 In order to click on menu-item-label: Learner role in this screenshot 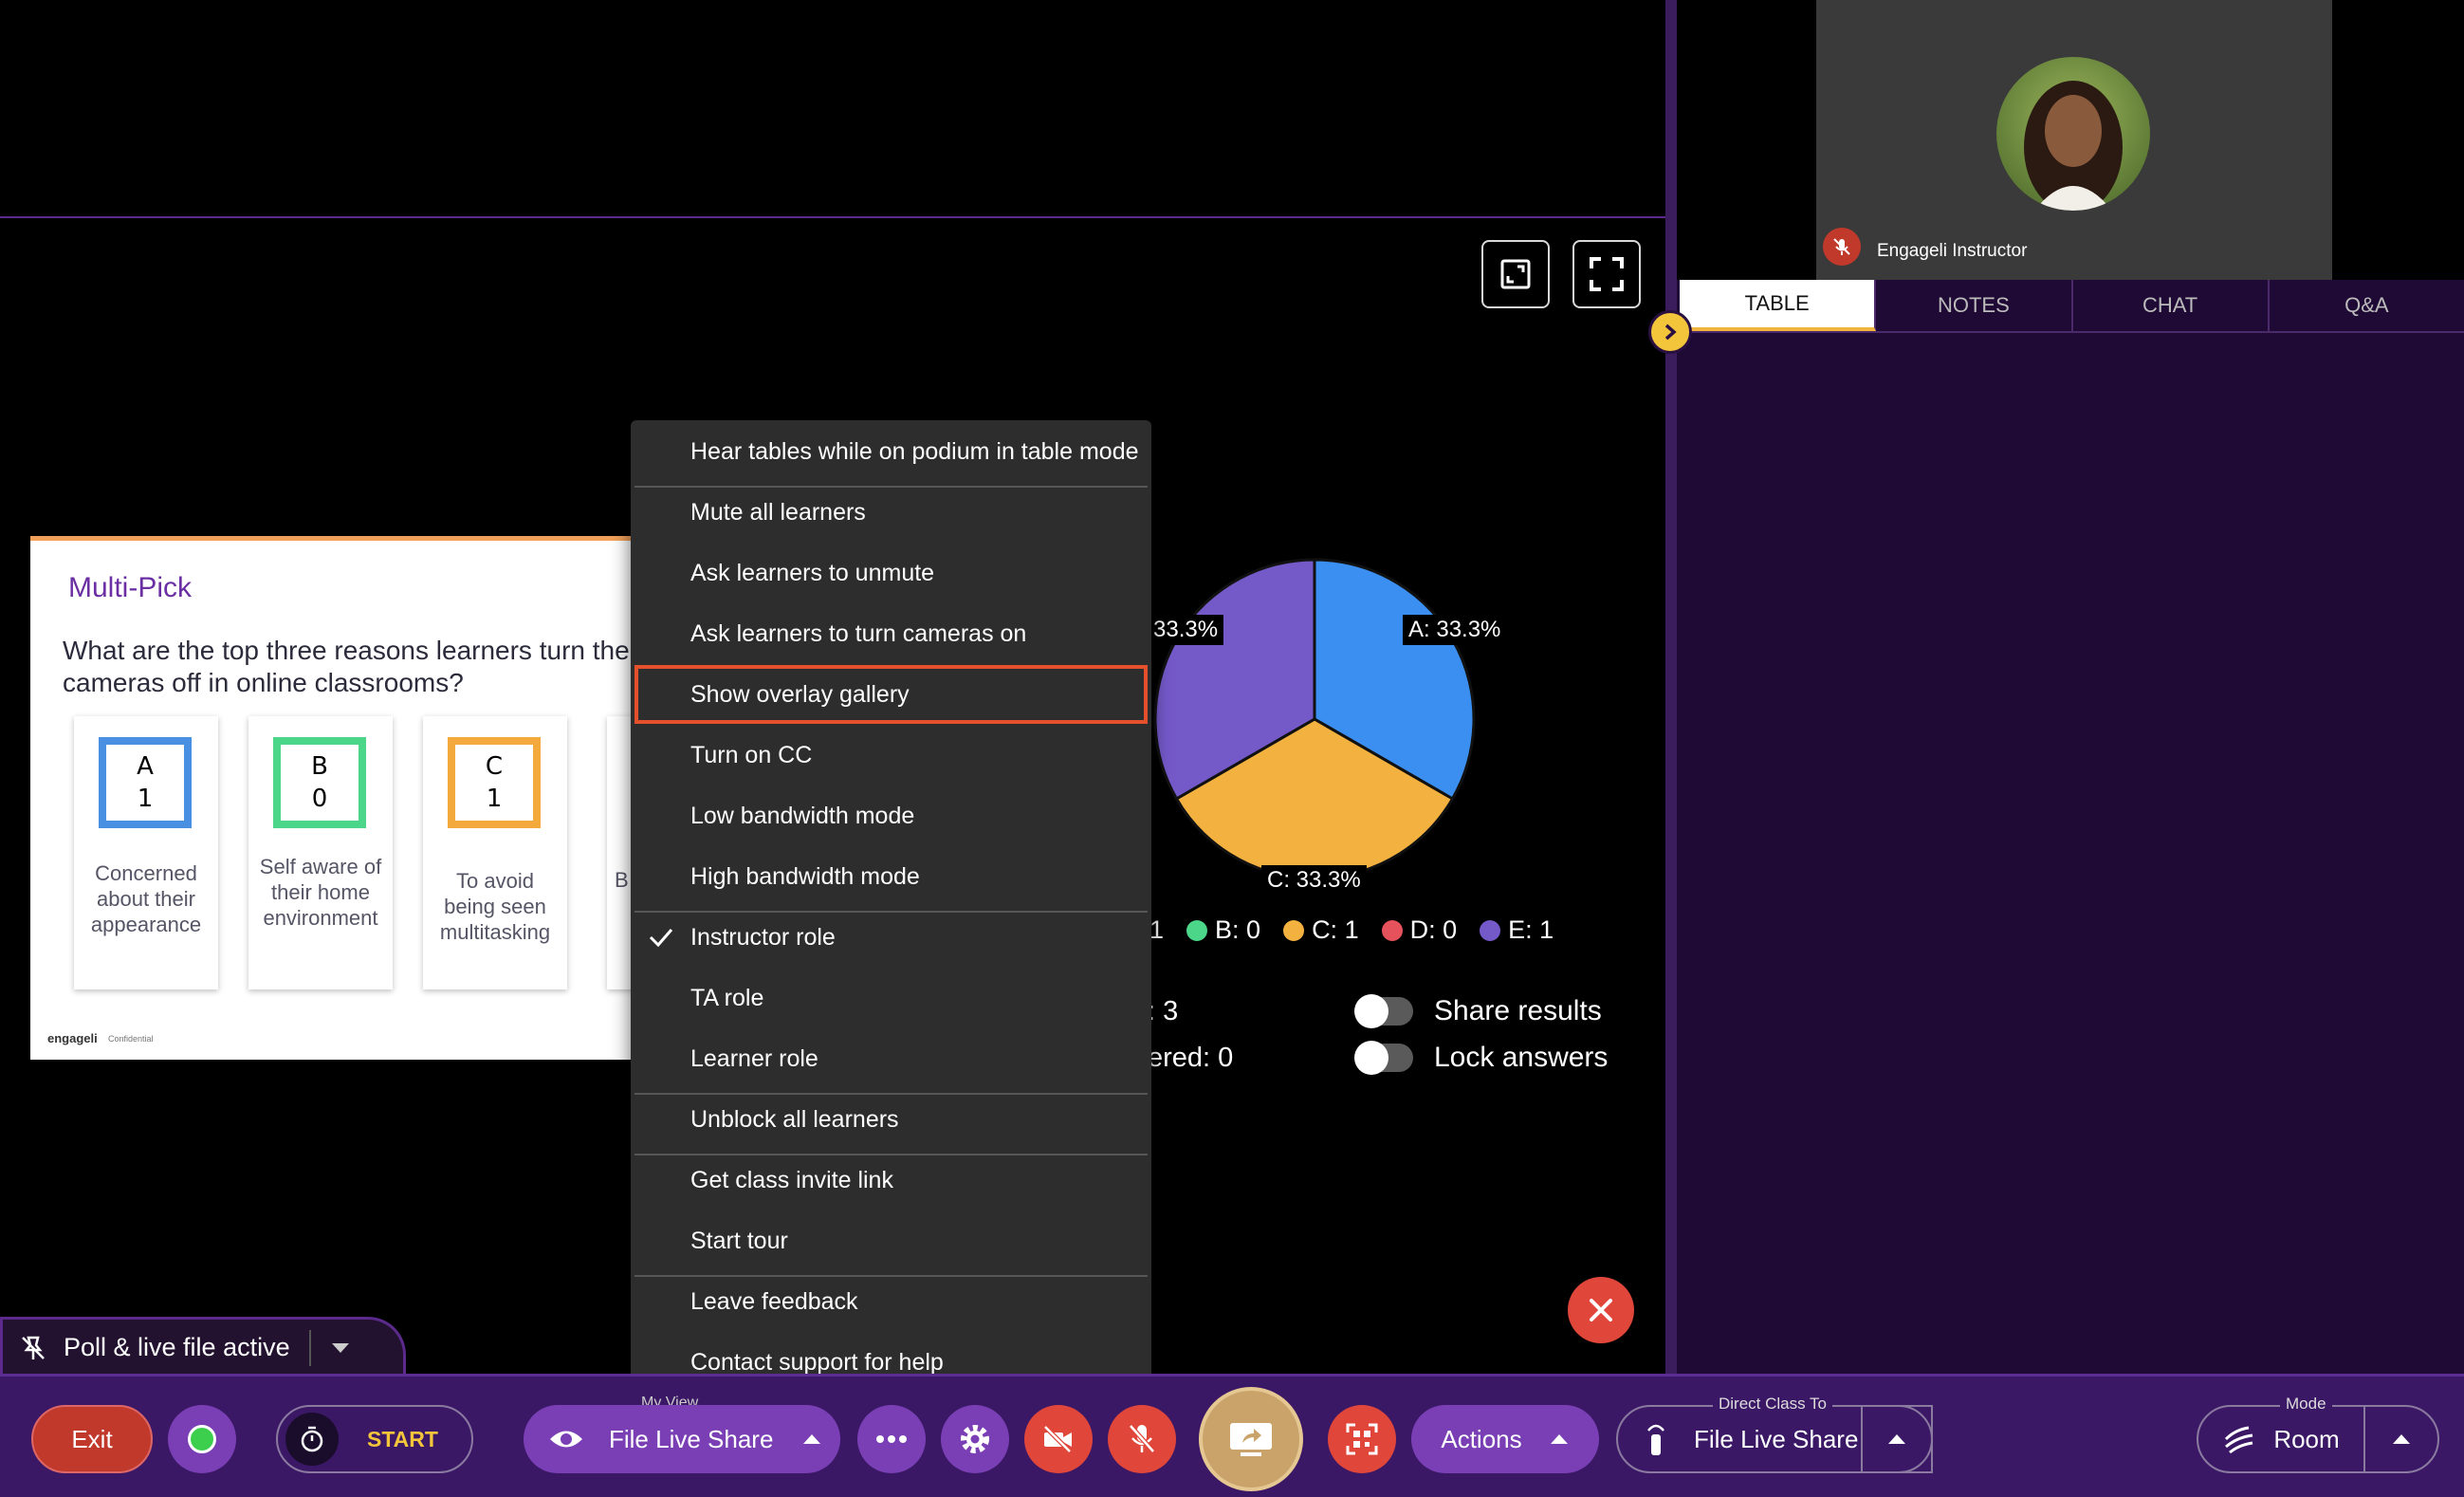, I will do `click(754, 1058)`.